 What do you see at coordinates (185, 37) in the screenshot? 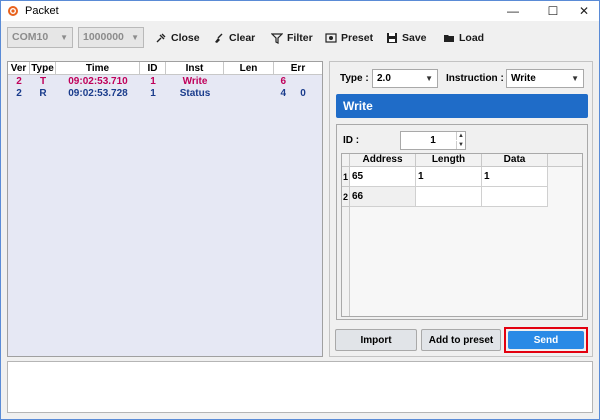
I see `close-port-label: Close` at bounding box center [185, 37].